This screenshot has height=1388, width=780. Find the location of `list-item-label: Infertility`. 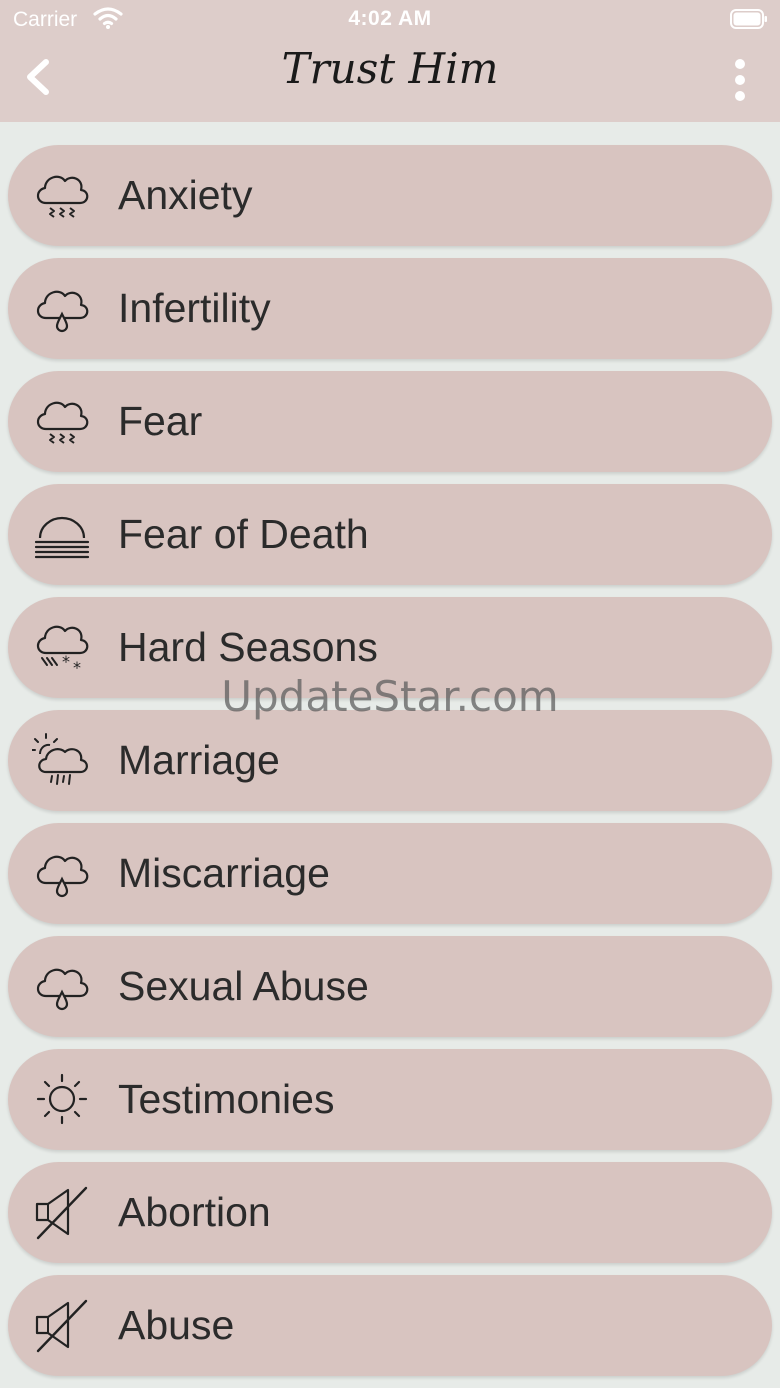

list-item-label: Infertility is located at coordinates (194, 308).